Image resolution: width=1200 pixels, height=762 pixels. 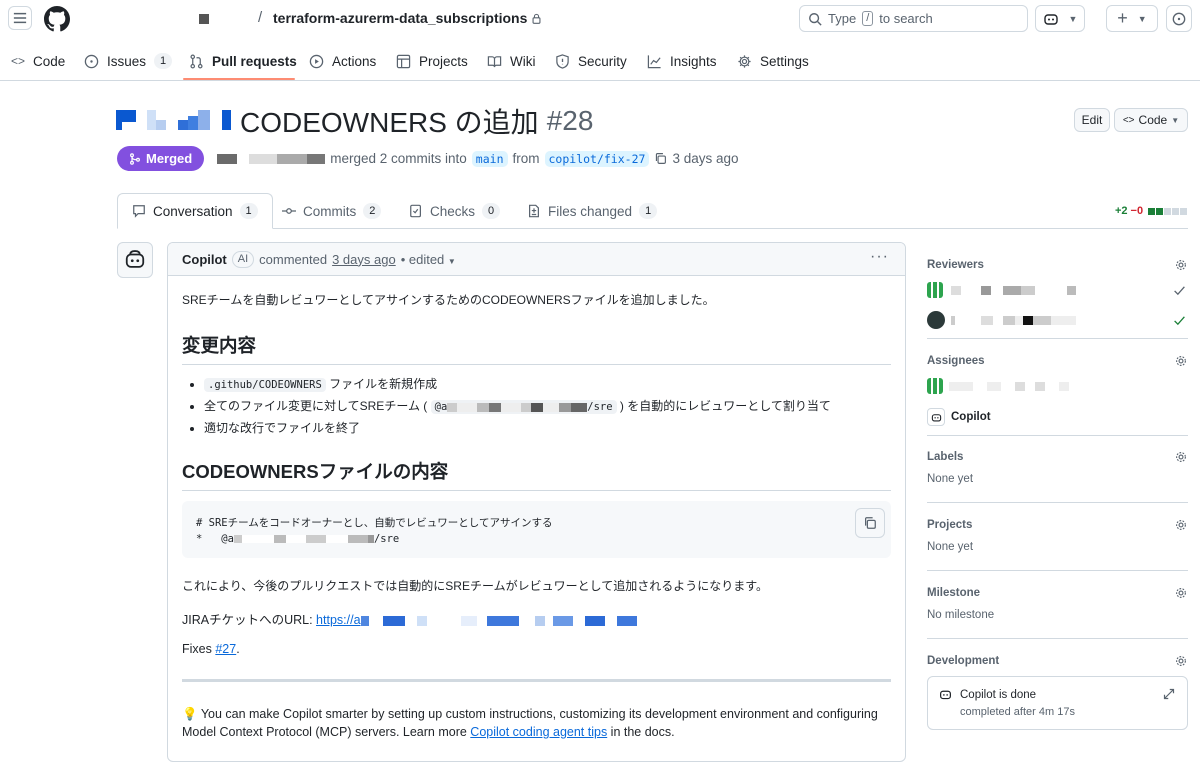 What do you see at coordinates (935, 386) in the screenshot?
I see `assignee-avatar` at bounding box center [935, 386].